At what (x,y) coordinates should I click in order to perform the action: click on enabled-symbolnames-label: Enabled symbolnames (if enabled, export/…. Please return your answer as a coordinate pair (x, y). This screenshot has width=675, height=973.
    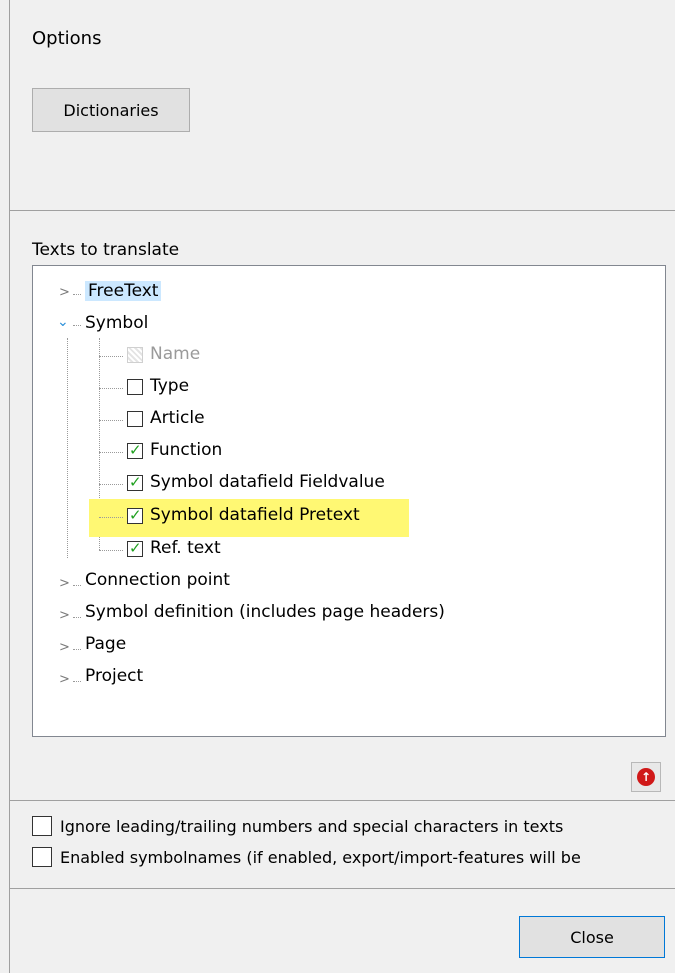
    Looking at the image, I should click on (320, 857).